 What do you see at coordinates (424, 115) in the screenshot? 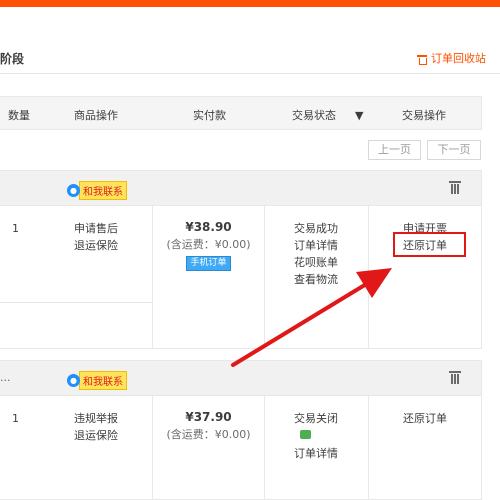
I see `header-trade-ops: 交易操作` at bounding box center [424, 115].